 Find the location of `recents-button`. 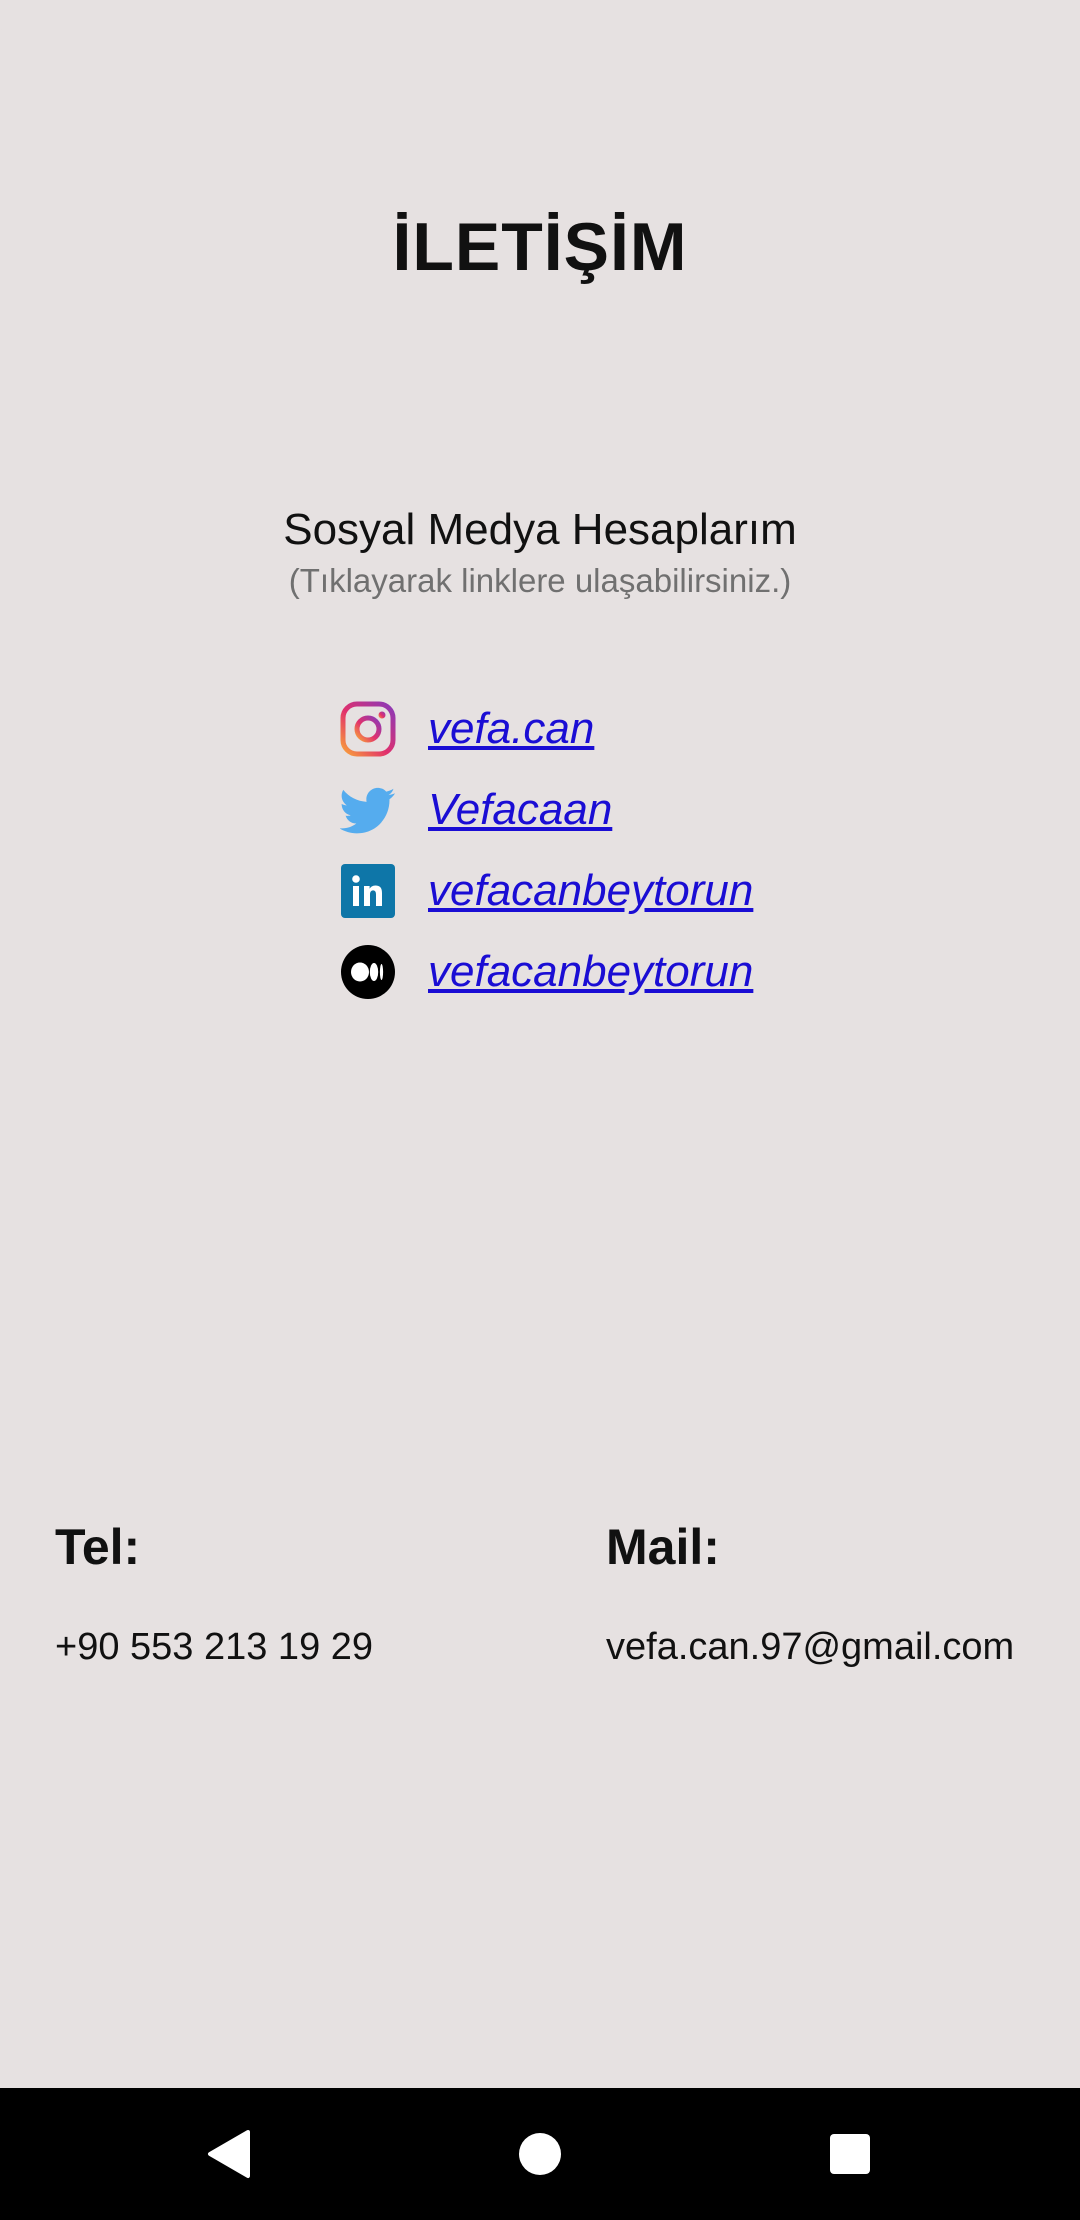

recents-button is located at coordinates (850, 2154).